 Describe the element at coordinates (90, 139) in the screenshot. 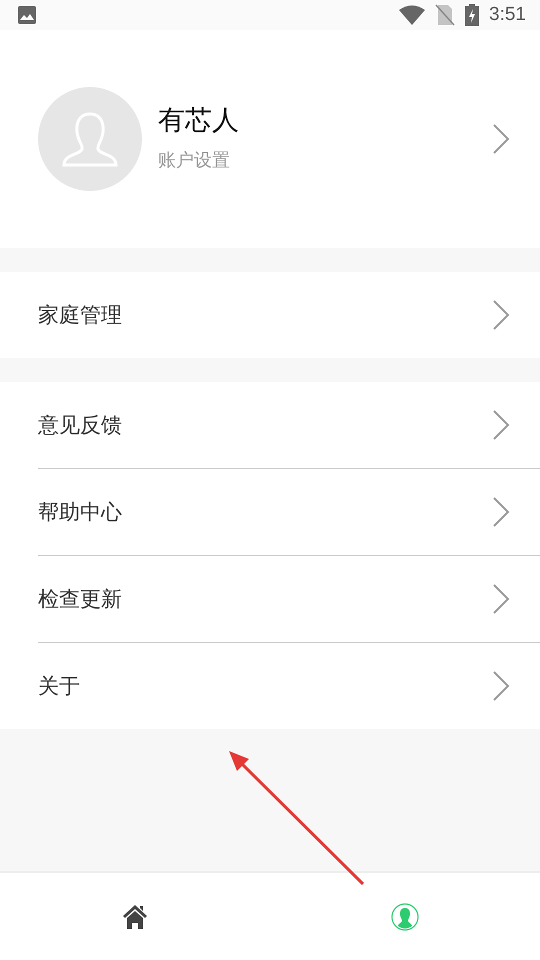

I see `avatar-icon` at that location.